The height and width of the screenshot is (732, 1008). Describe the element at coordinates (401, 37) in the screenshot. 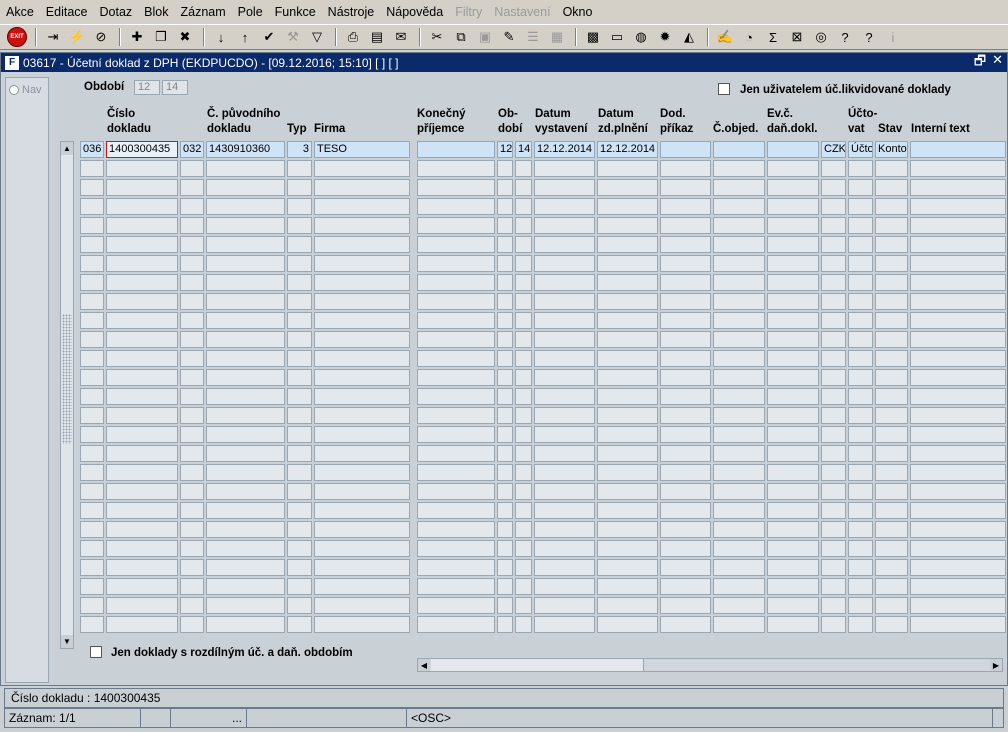

I see `mail-icon: ✉` at that location.